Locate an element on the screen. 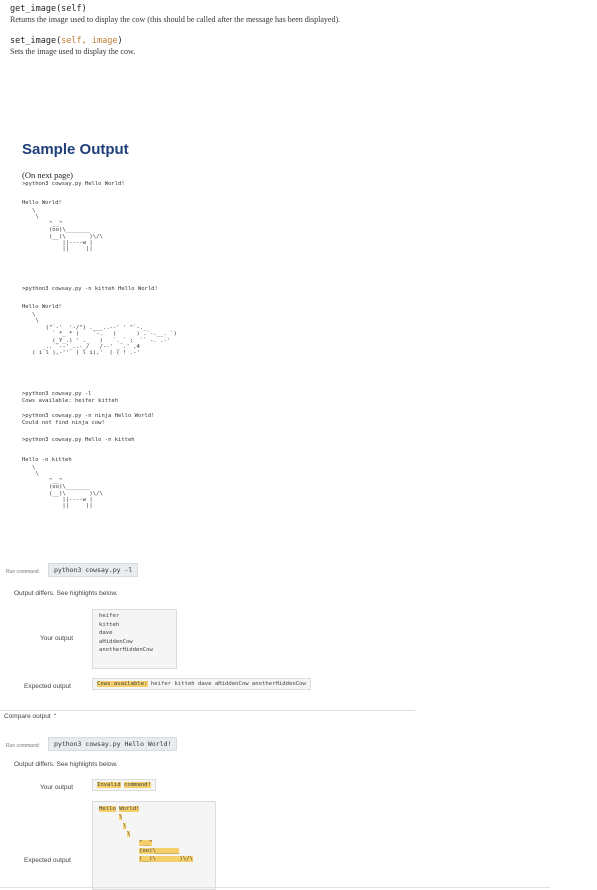 The width and height of the screenshot is (597, 890). expected-output-label: Expected output is located at coordinates (47, 686).